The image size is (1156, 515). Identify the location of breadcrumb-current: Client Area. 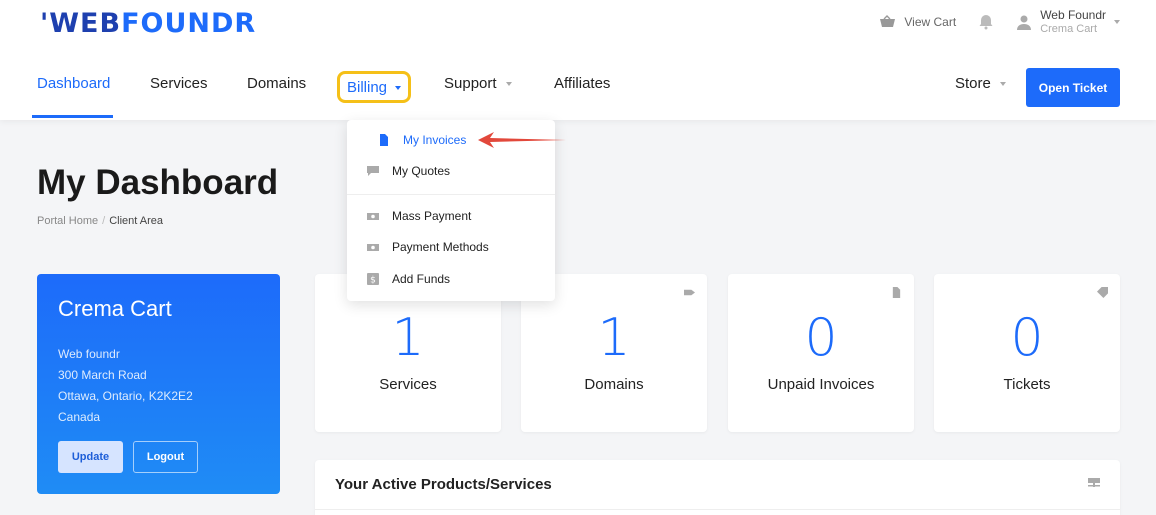
(136, 221).